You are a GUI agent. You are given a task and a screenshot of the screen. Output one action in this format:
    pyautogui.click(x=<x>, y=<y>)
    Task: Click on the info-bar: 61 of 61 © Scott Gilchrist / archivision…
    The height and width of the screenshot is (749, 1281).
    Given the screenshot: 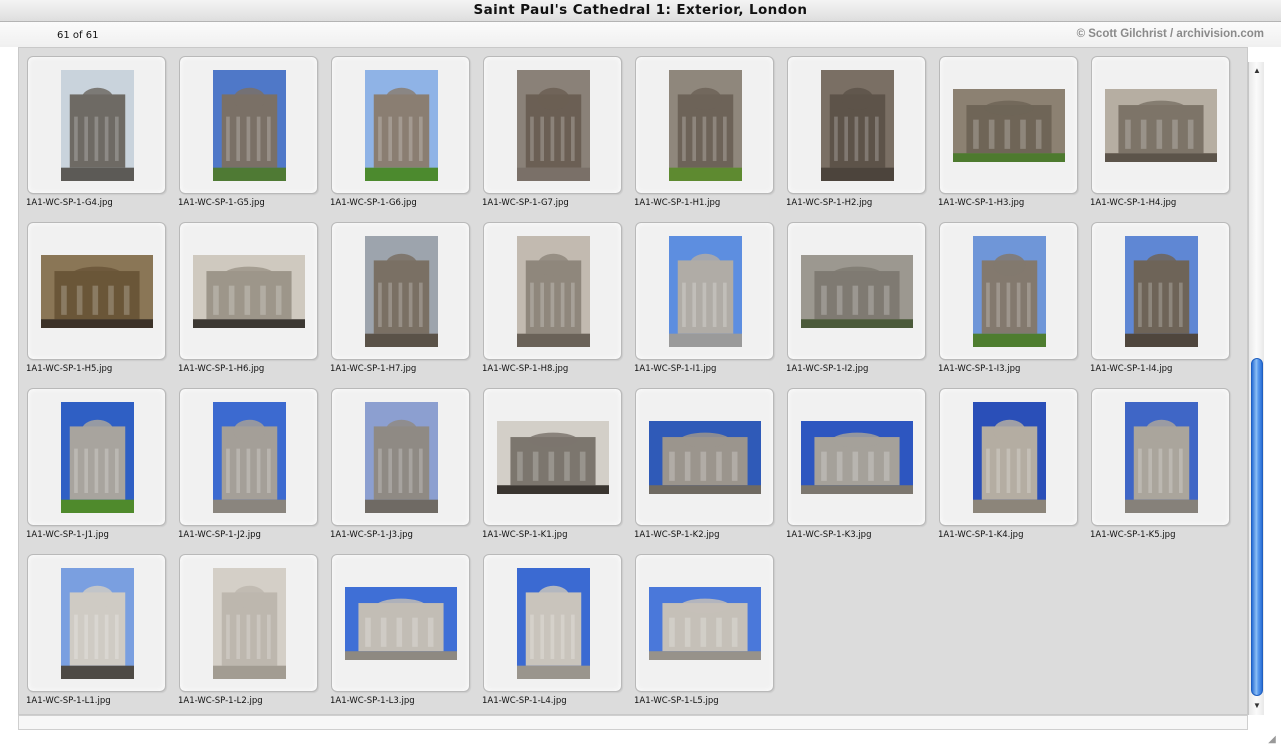 What is the action you would take?
    pyautogui.click(x=640, y=34)
    